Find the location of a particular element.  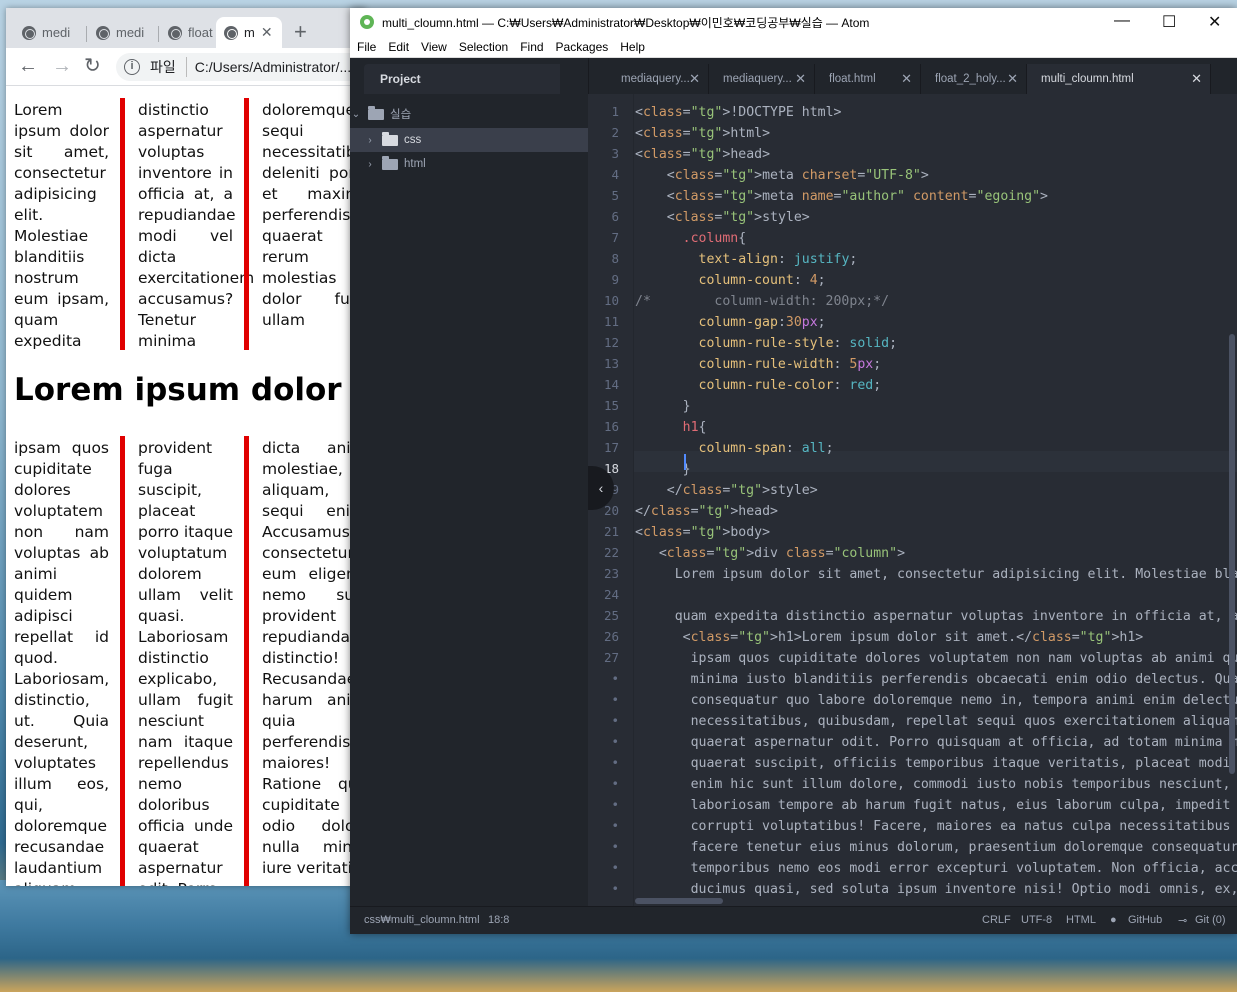

code-line: </class="tg">style> is located at coordinates (936, 490).